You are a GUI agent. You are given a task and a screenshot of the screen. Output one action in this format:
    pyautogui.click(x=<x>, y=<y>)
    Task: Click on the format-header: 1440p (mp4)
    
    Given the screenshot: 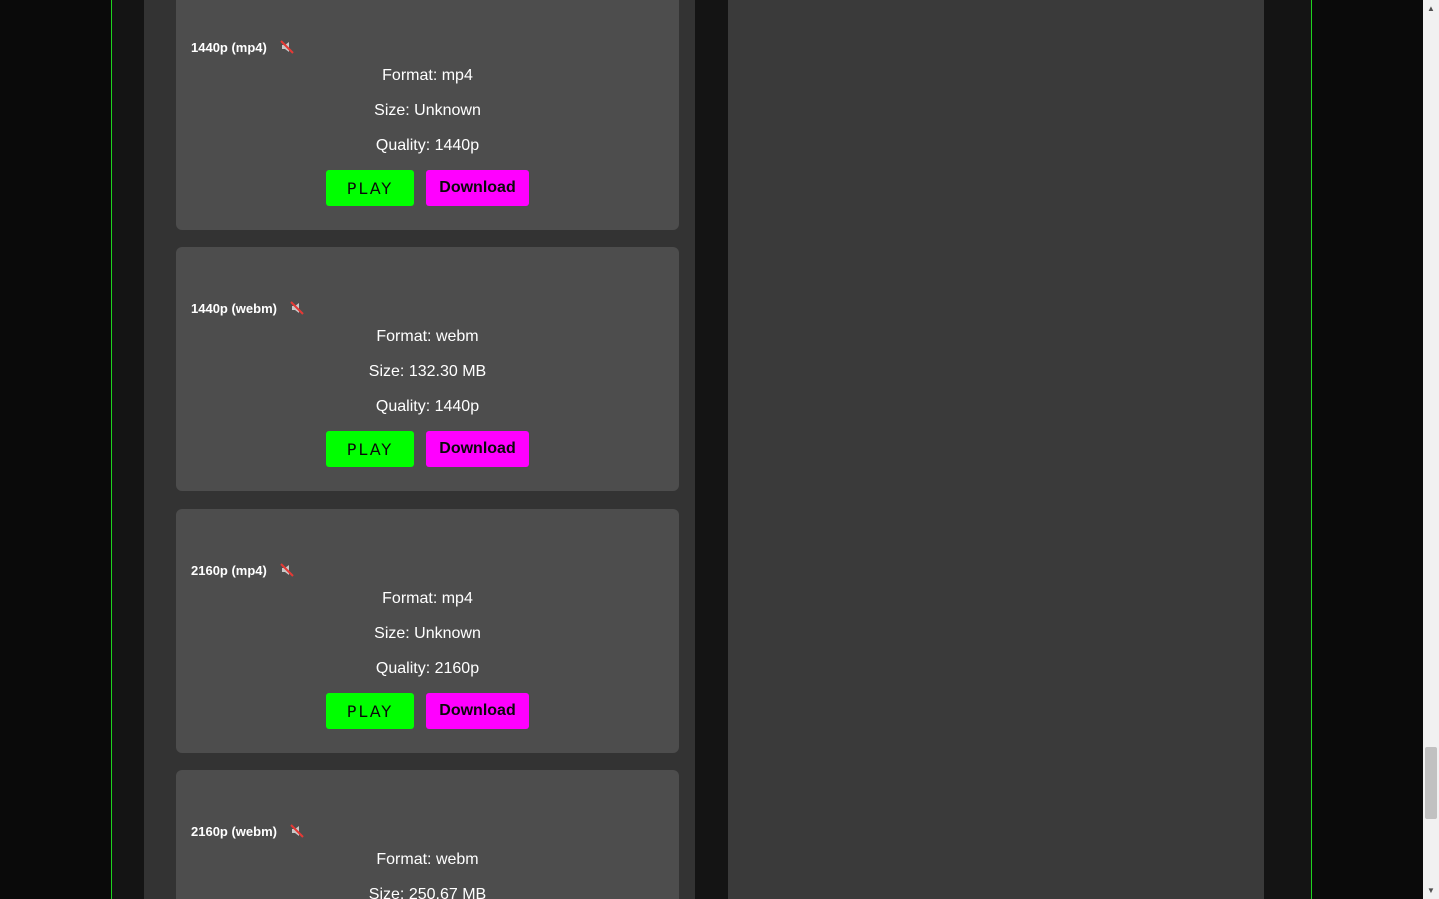 What is the action you would take?
    pyautogui.click(x=242, y=47)
    